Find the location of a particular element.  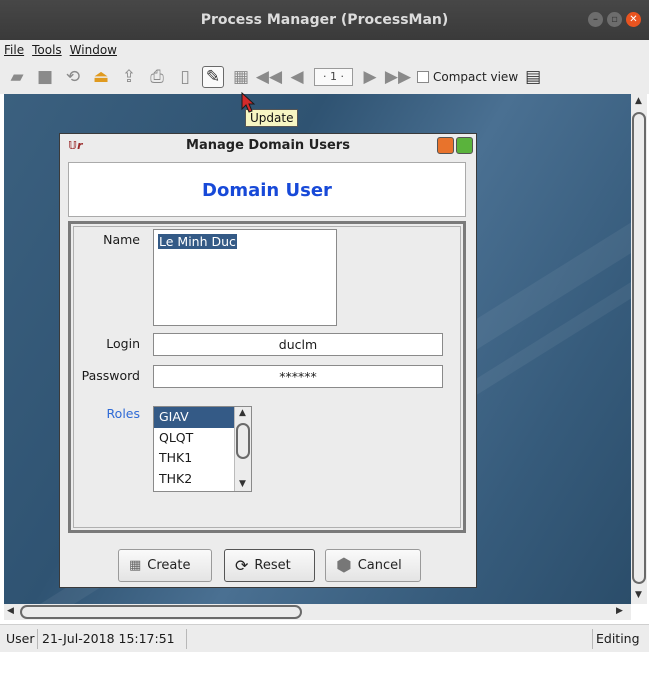

refresh-icon: ⟲ is located at coordinates (73, 77).